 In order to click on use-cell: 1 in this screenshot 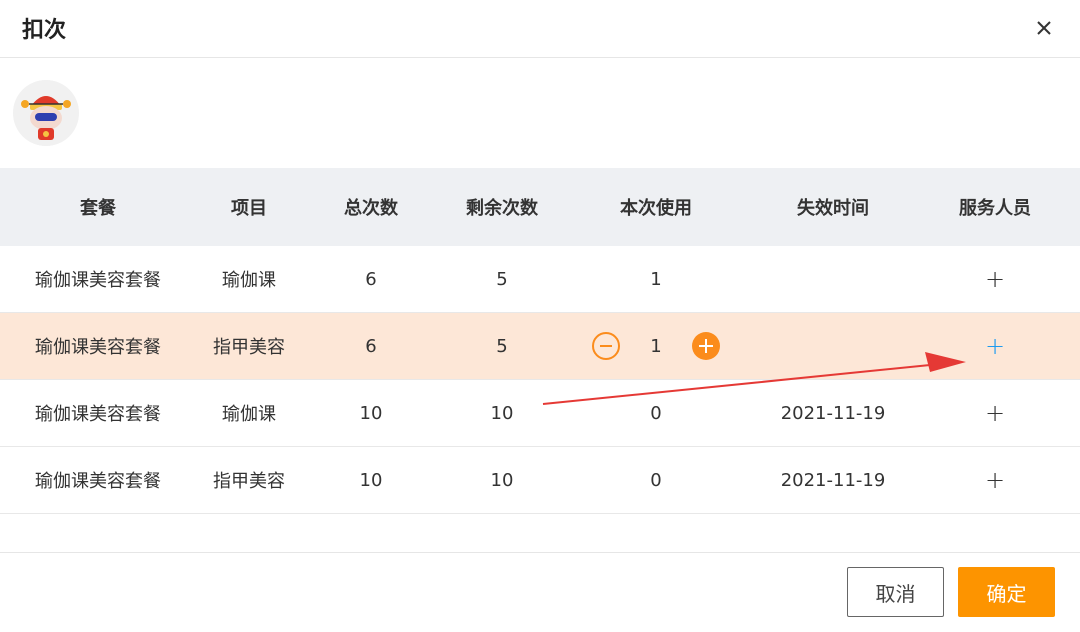, I will do `click(656, 279)`.